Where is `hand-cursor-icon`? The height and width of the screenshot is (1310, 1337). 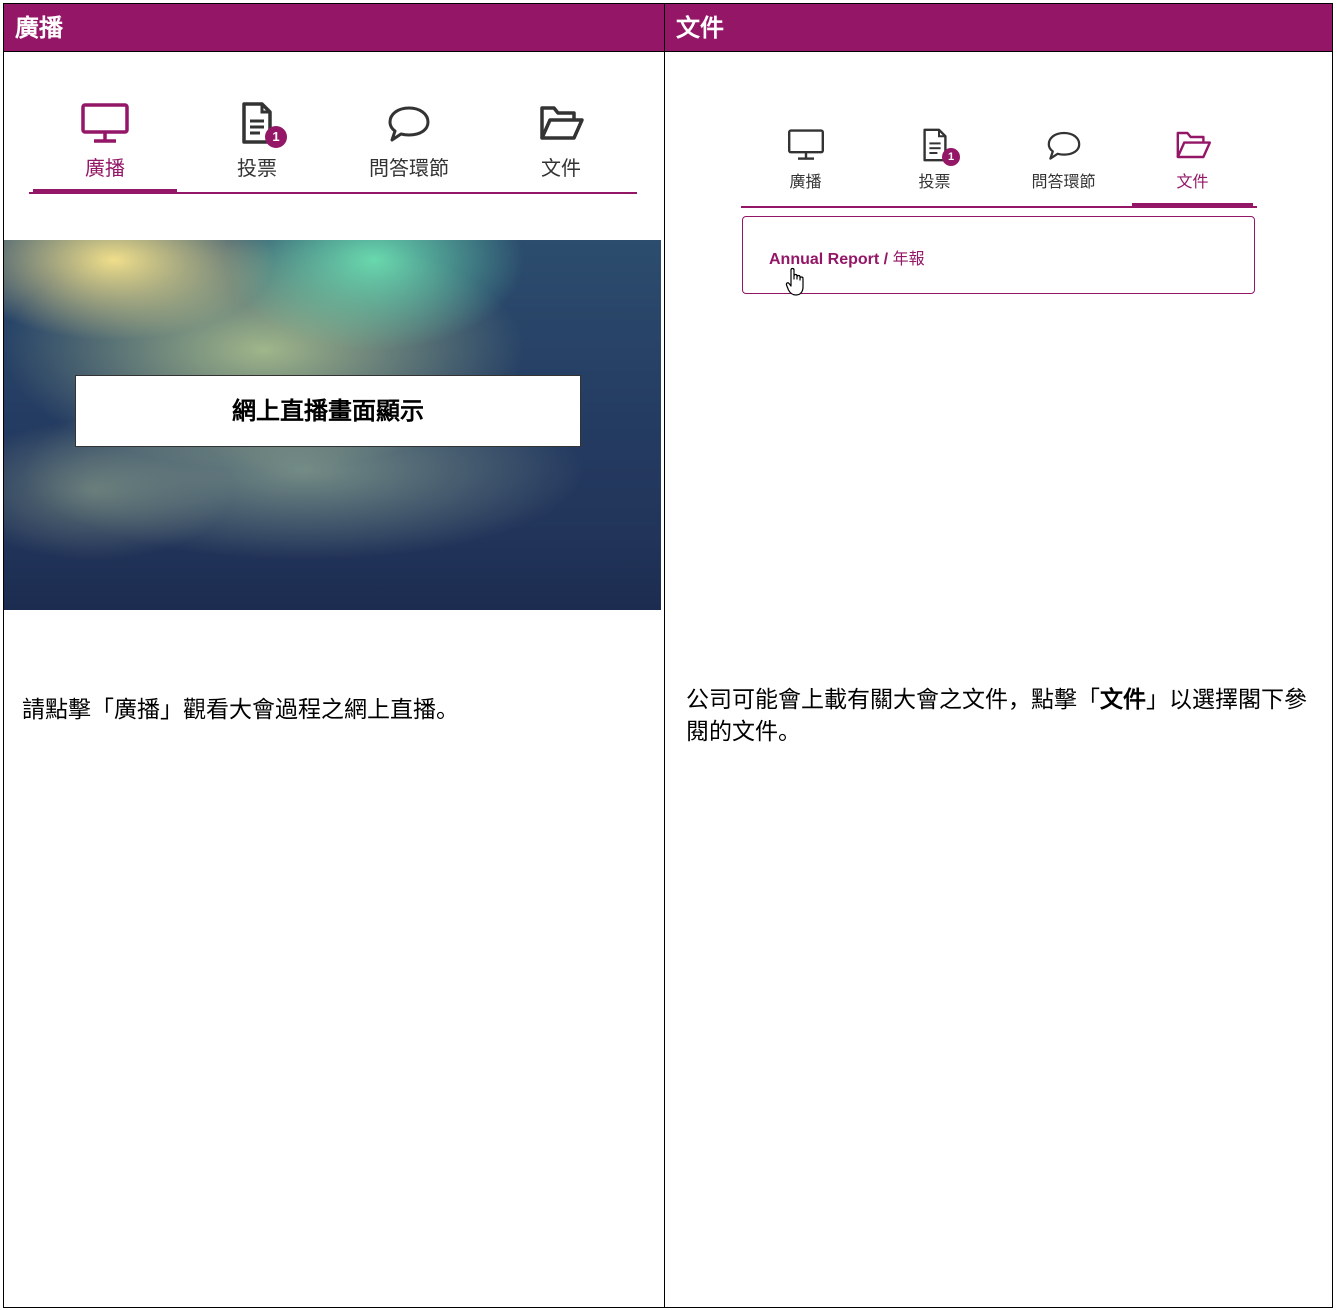
hand-cursor-icon is located at coordinates (794, 281).